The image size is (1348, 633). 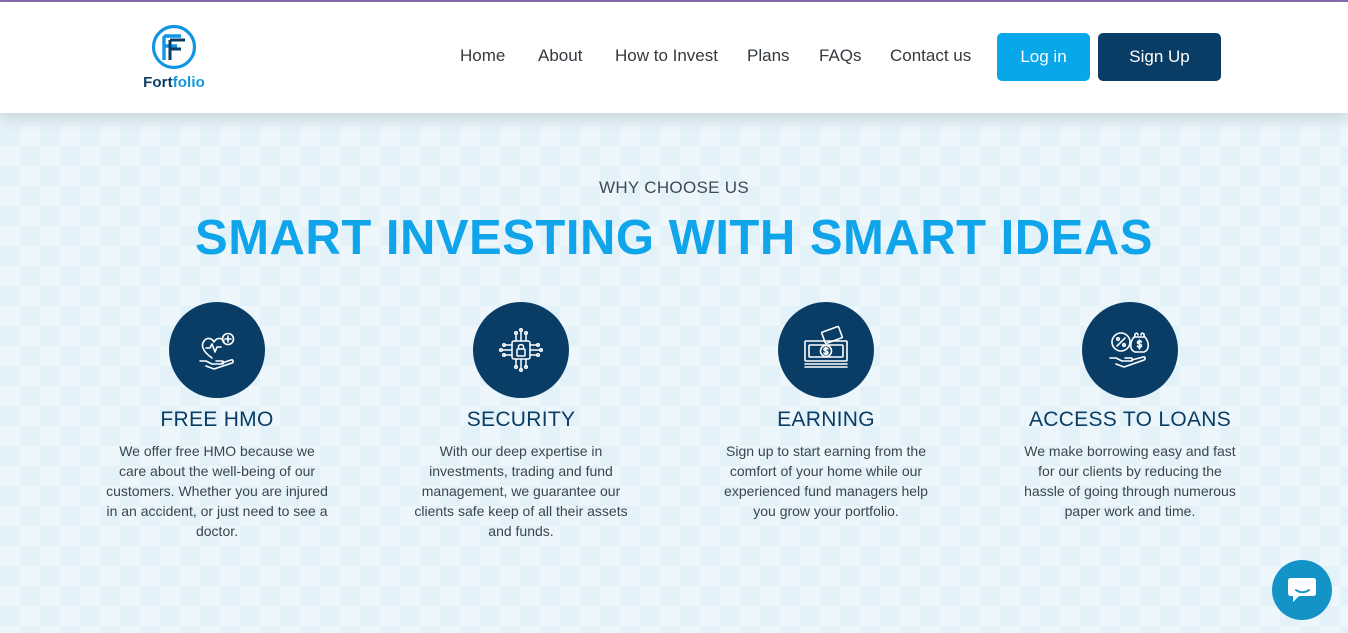 What do you see at coordinates (840, 56) in the screenshot?
I see `nav-faqs: FAQs` at bounding box center [840, 56].